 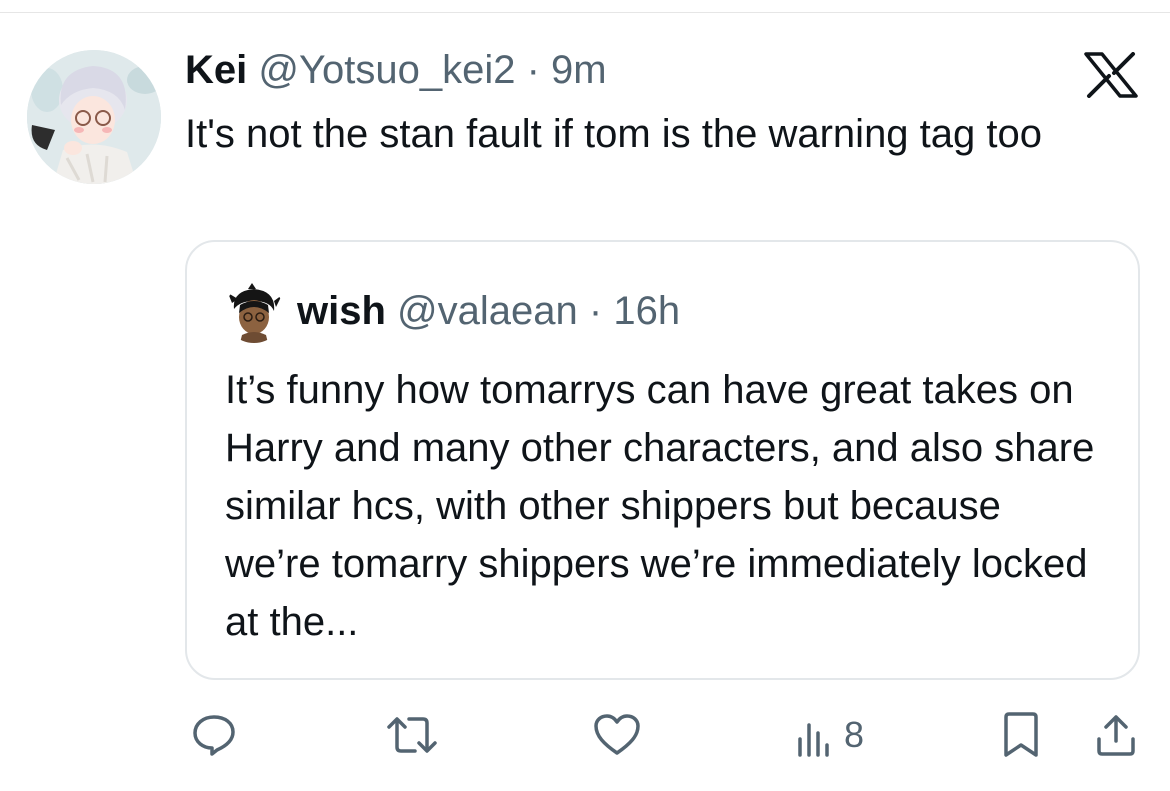 What do you see at coordinates (579, 70) in the screenshot?
I see `tweet-timestamp: 9m` at bounding box center [579, 70].